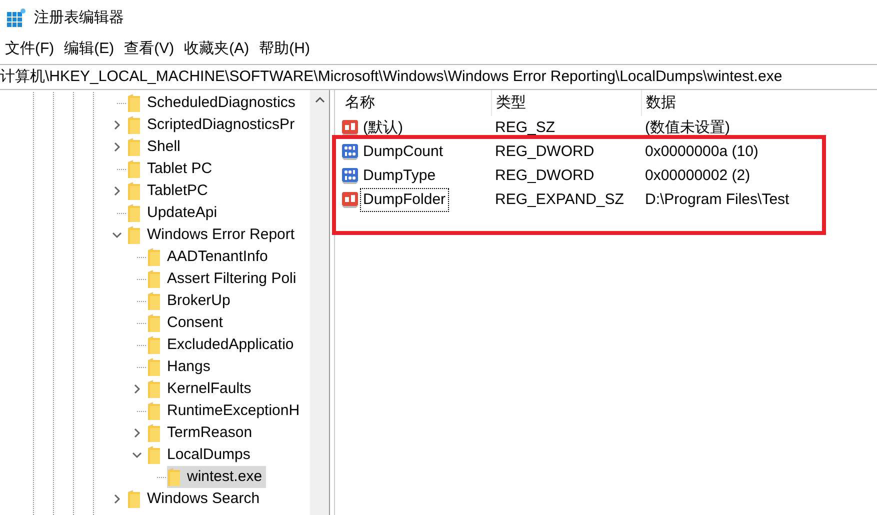 The width and height of the screenshot is (877, 515). Describe the element at coordinates (174, 213) in the screenshot. I see `tree-item: UpdateApi` at that location.